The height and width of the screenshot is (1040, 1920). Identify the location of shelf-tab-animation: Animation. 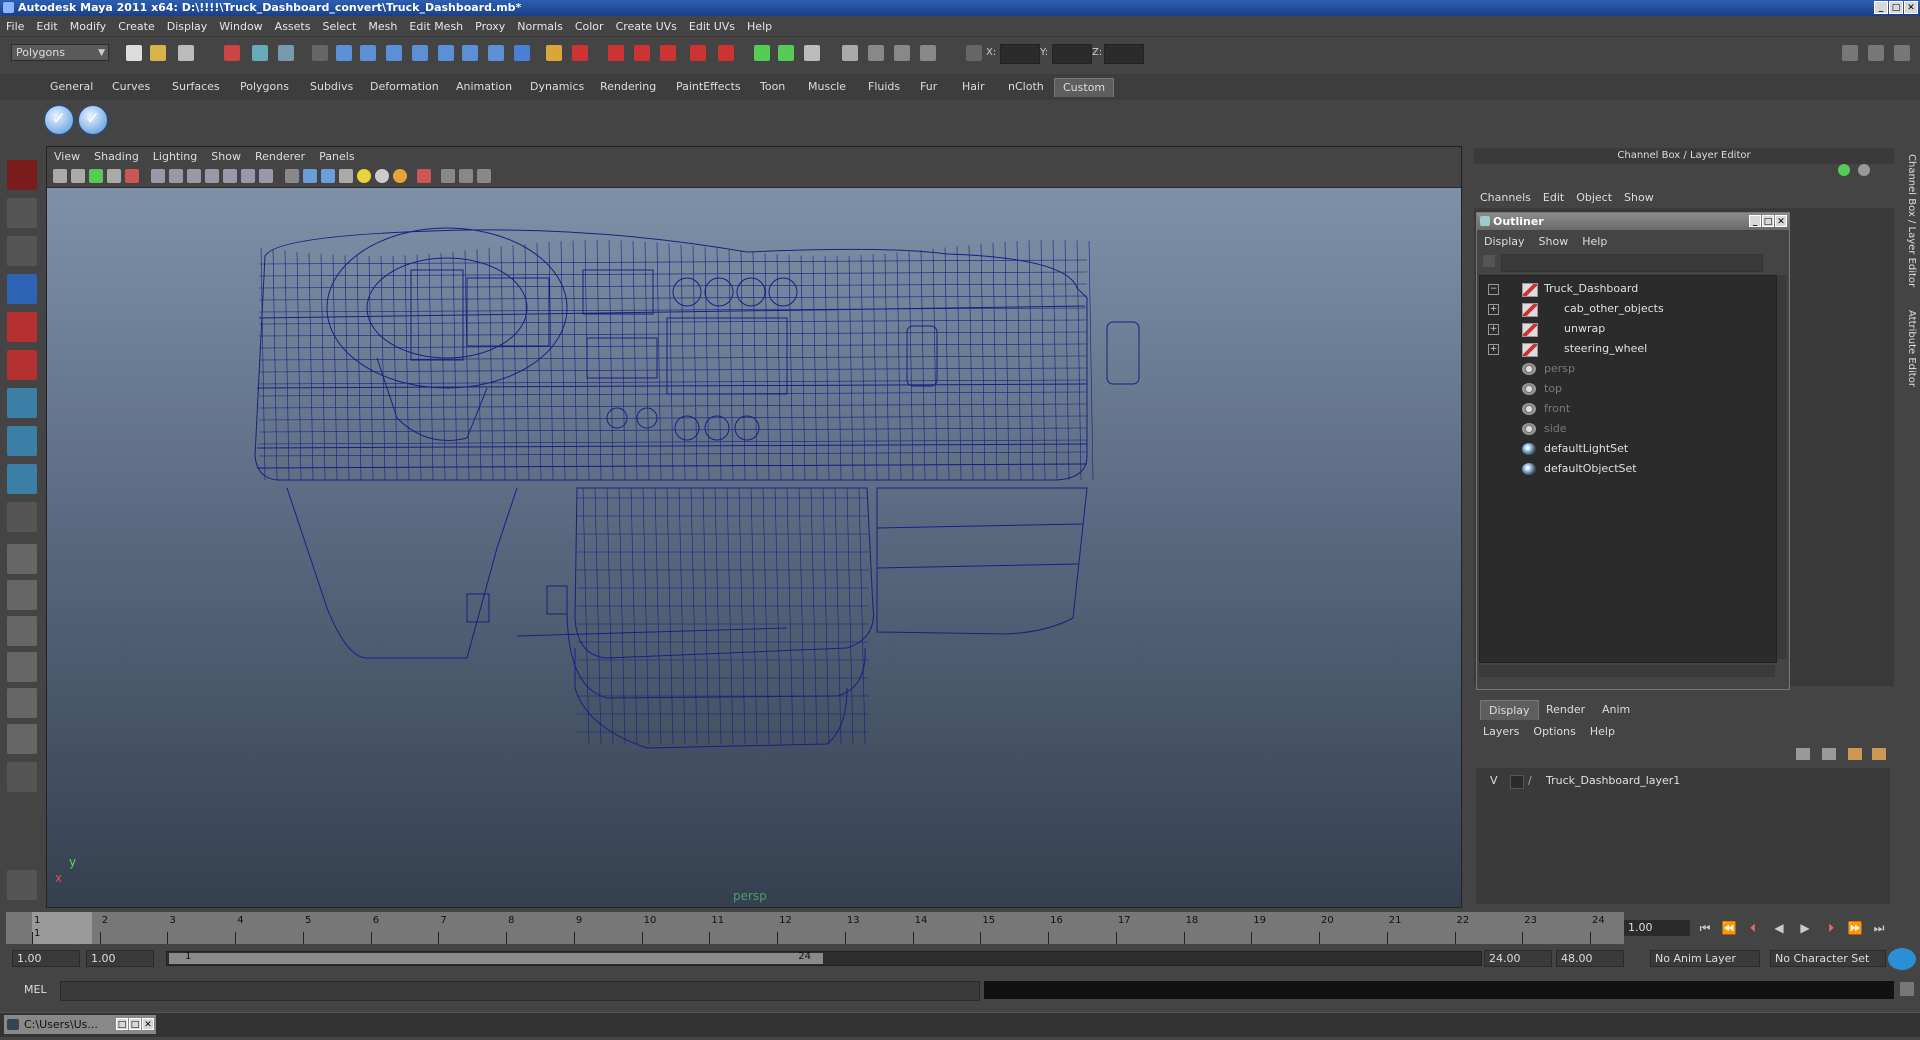
(484, 87).